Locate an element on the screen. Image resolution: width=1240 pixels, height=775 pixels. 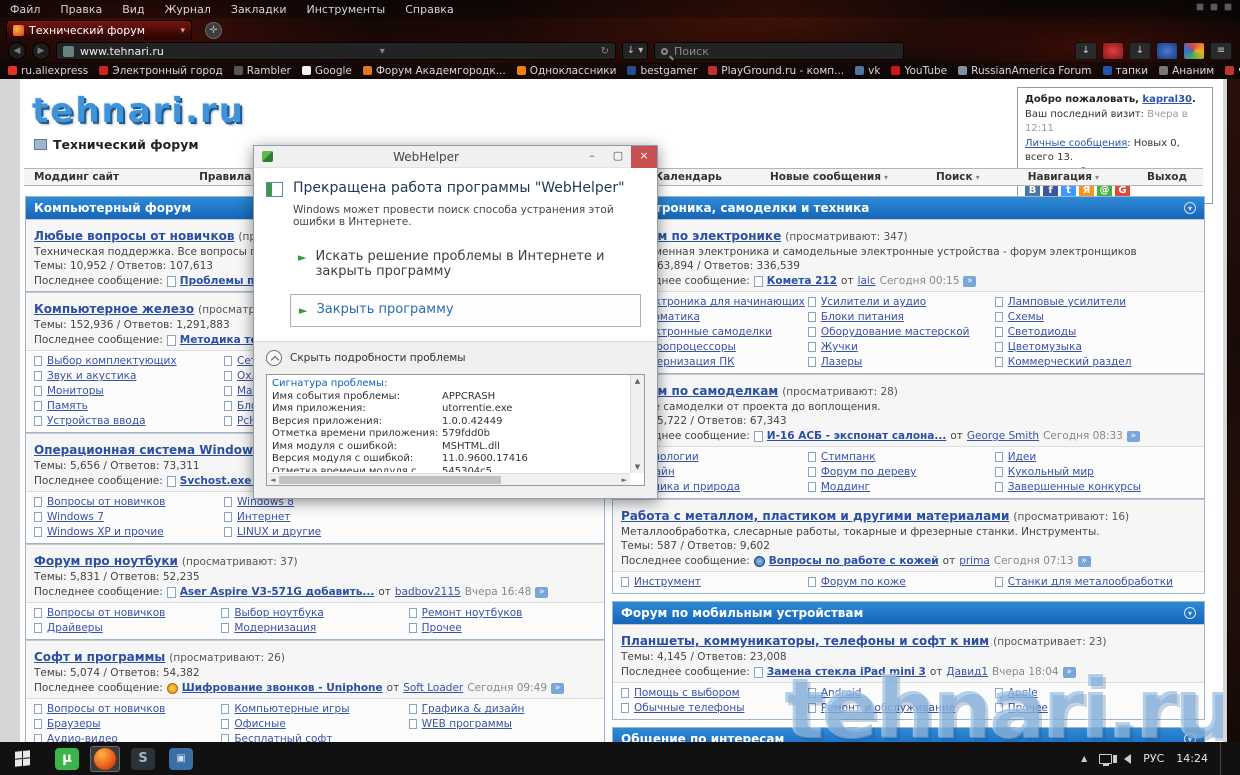
subforum-link: Форум по коже is located at coordinates (901, 582).